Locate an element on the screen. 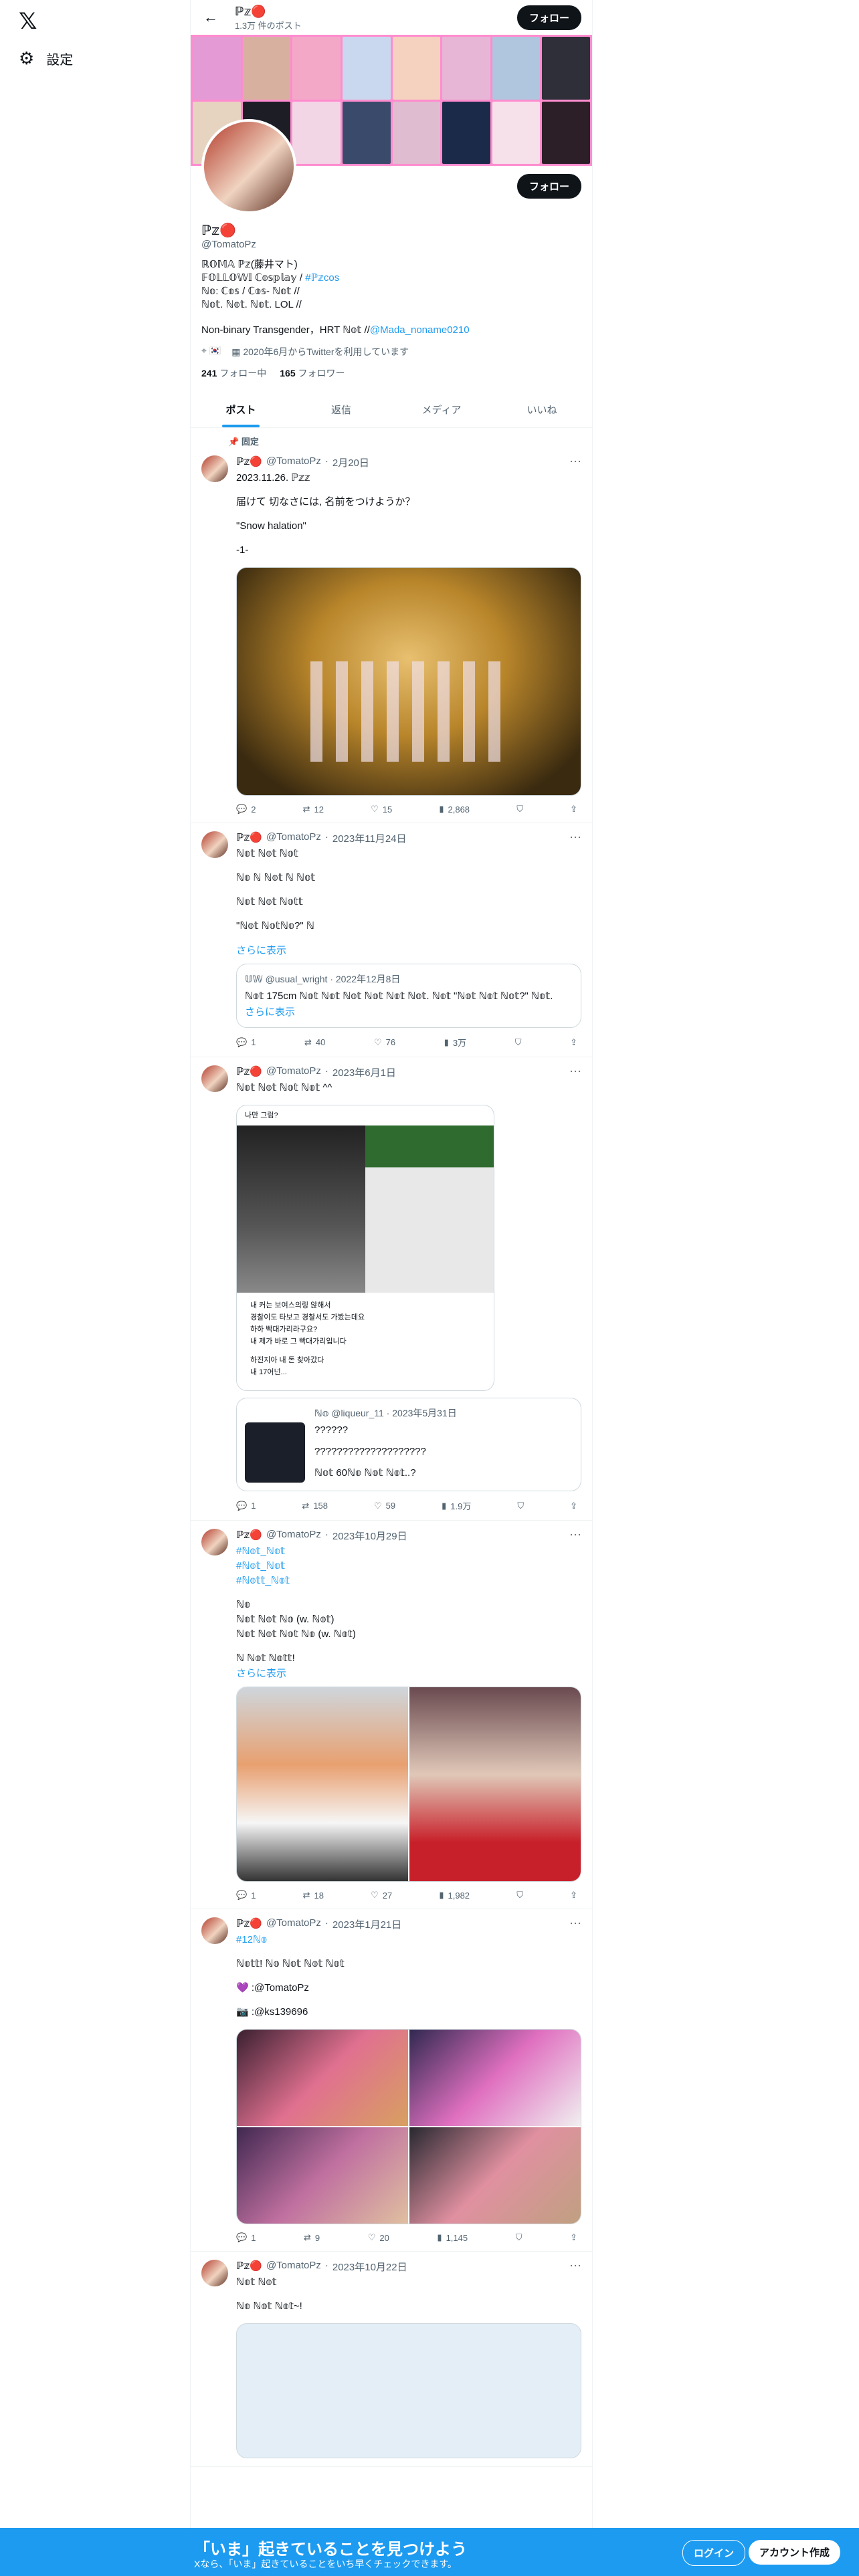  views-button: ▮ 1,145 is located at coordinates (453, 2237).